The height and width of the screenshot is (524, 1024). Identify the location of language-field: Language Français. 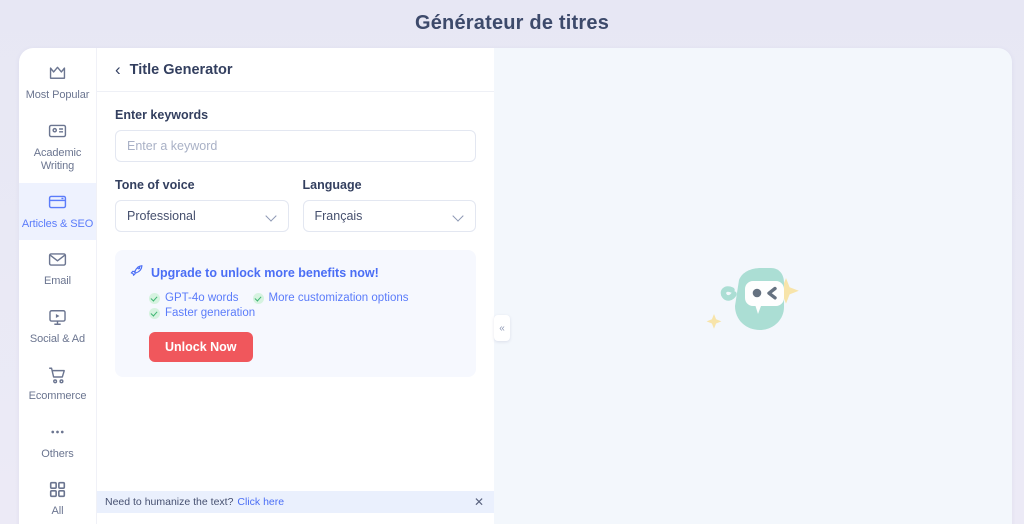
(389, 205).